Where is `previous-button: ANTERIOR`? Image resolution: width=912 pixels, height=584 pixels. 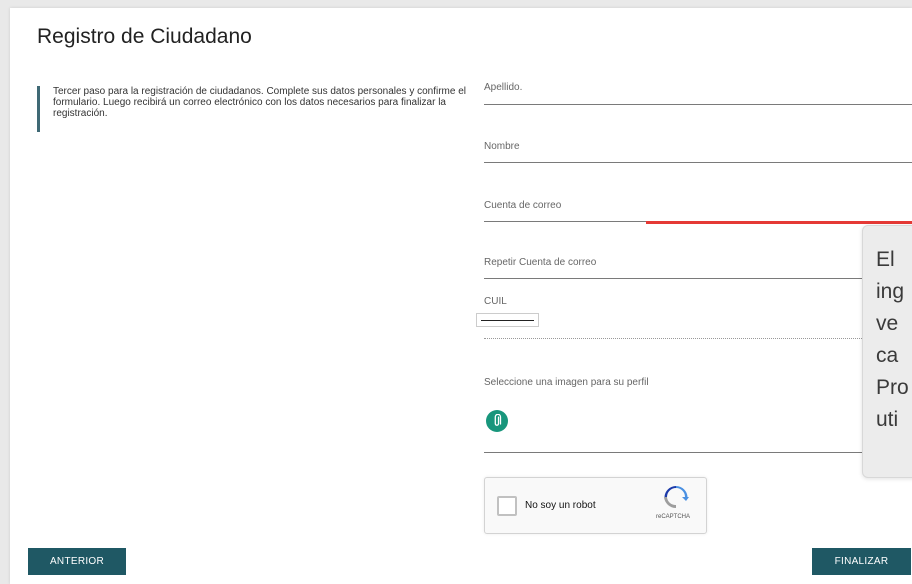
previous-button: ANTERIOR is located at coordinates (77, 561).